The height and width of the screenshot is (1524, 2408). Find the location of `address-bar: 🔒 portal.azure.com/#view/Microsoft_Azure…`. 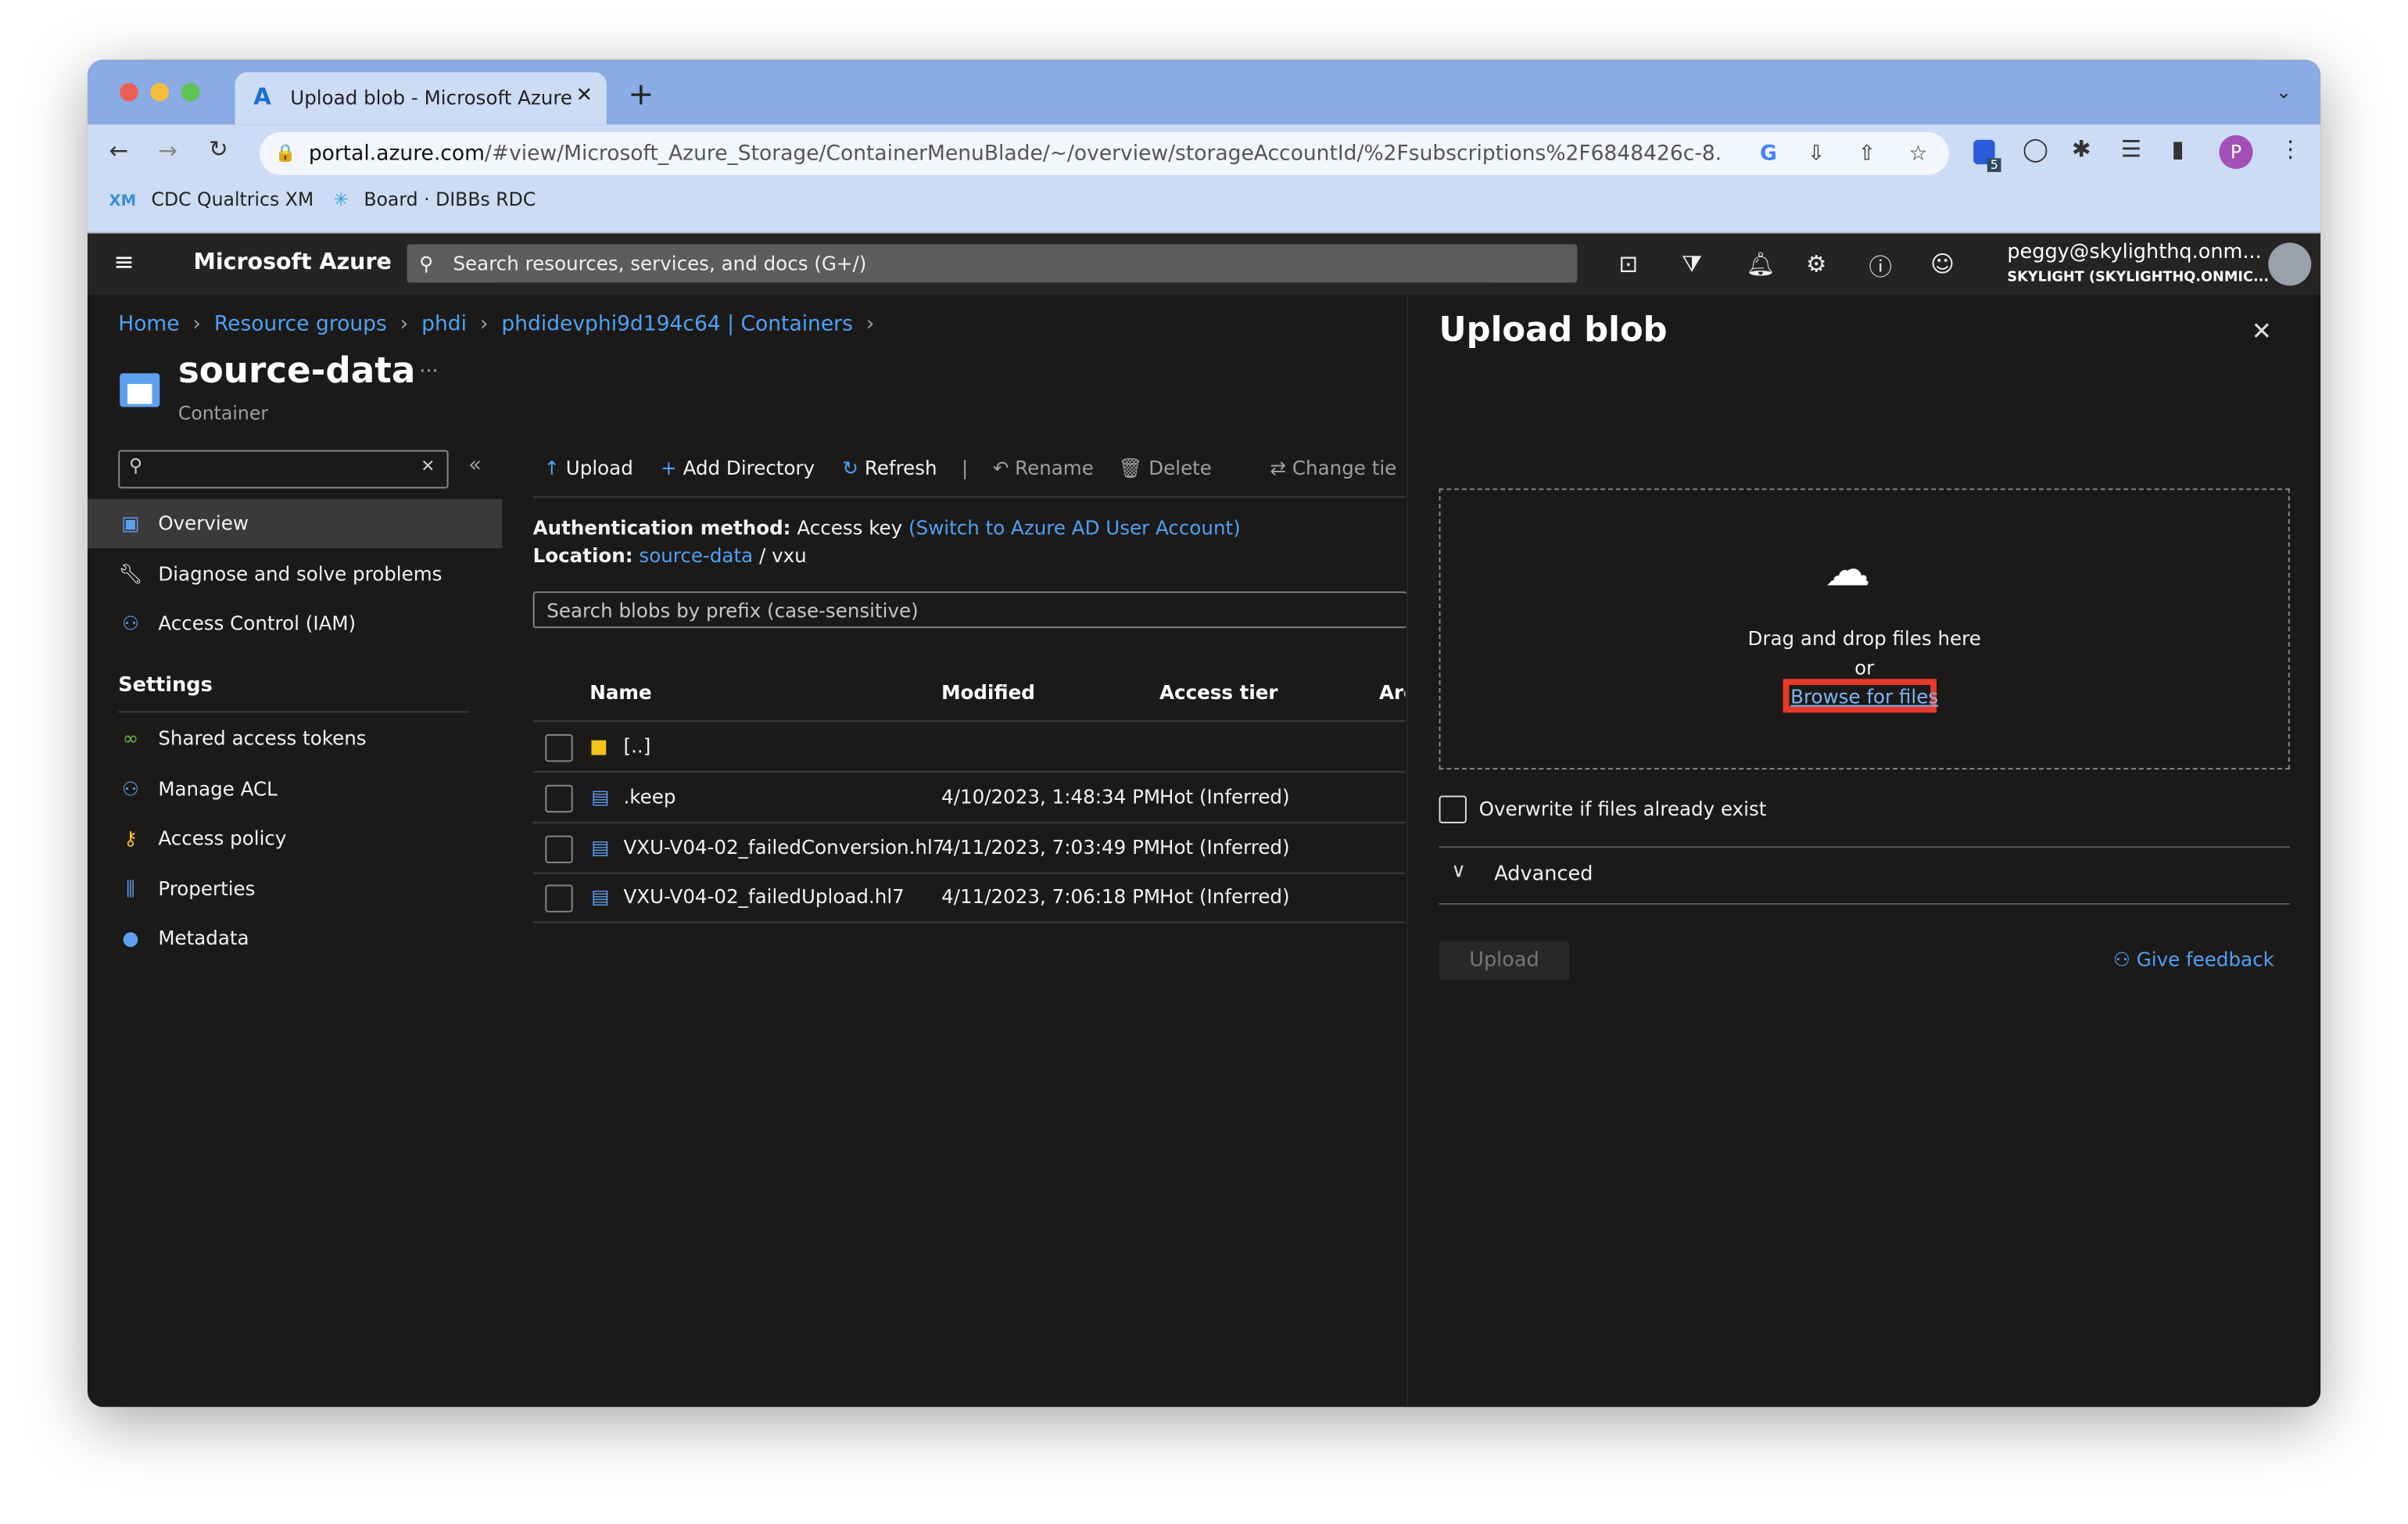

address-bar: 🔒 portal.azure.com/#view/Microsoft_Azure… is located at coordinates (1104, 153).